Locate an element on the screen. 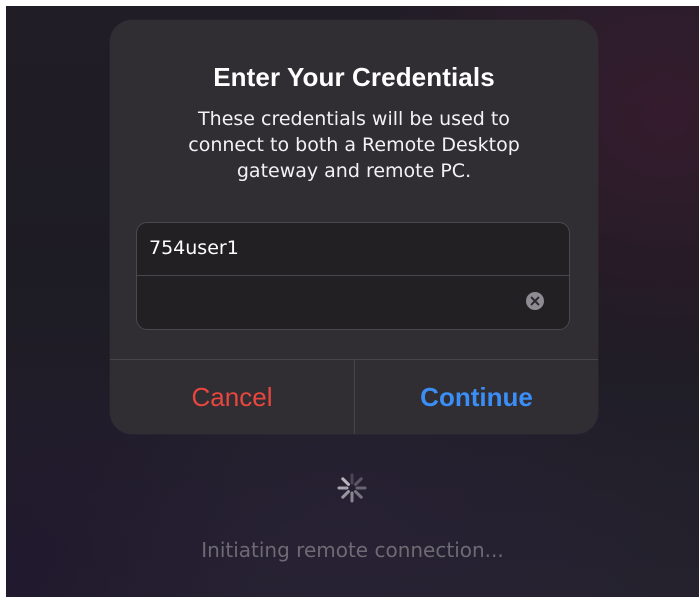  activity-spinner-icon is located at coordinates (352, 488).